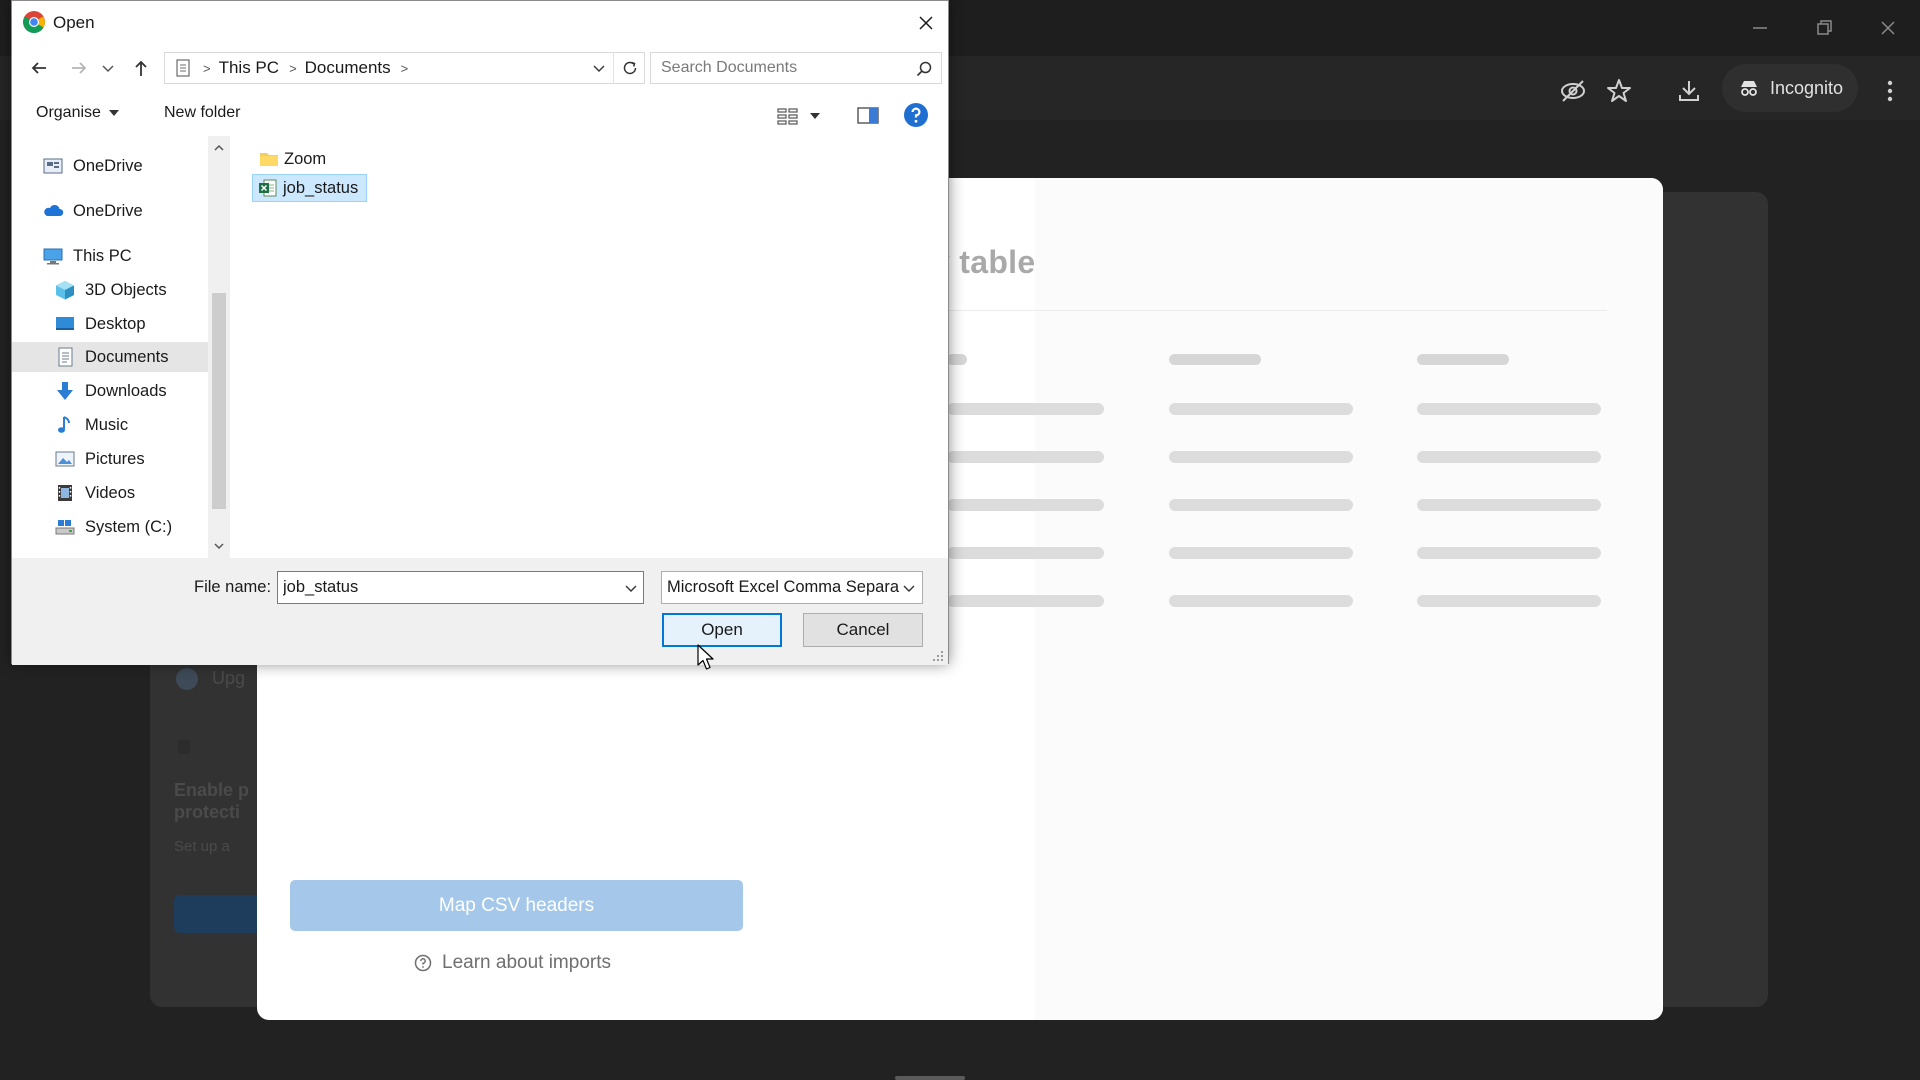 The image size is (1920, 1080). Describe the element at coordinates (1888, 28) in the screenshot. I see `window-close-icon` at that location.